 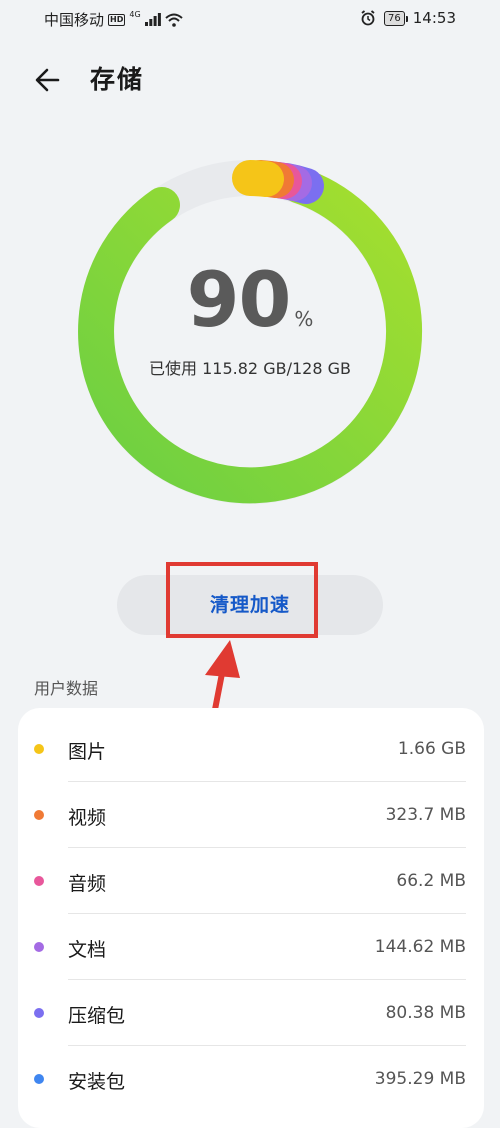 I want to click on back-button, so click(x=50, y=78).